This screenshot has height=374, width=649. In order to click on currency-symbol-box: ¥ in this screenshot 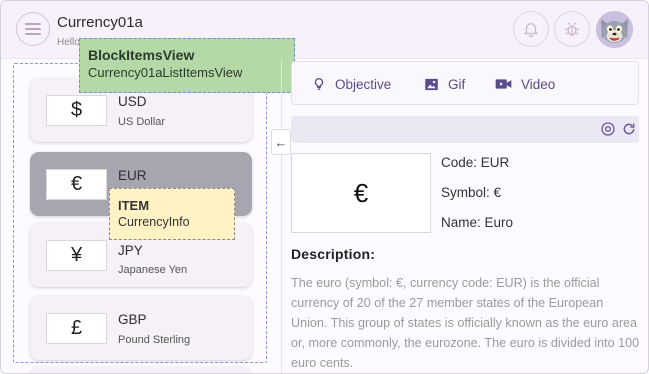, I will do `click(76, 255)`.